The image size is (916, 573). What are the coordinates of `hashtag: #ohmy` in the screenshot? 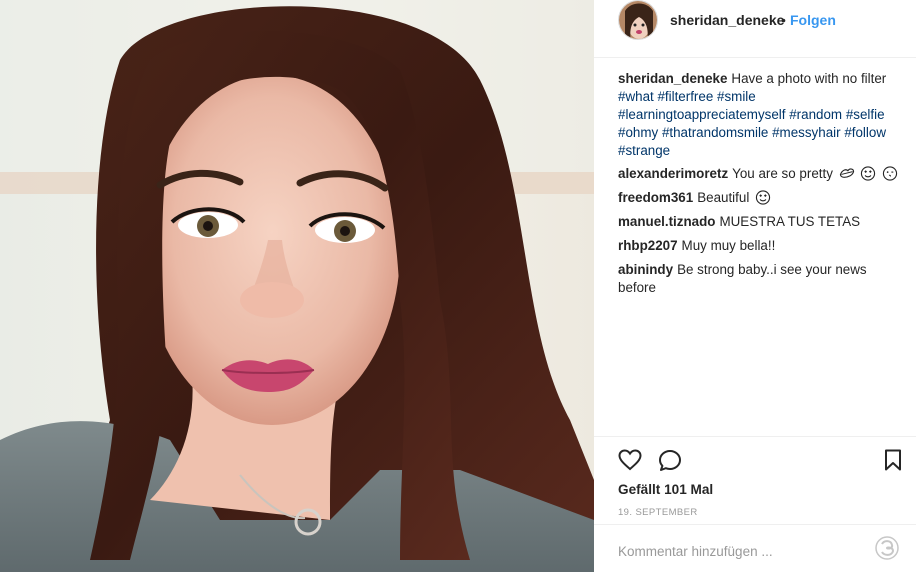 It's located at (638, 132).